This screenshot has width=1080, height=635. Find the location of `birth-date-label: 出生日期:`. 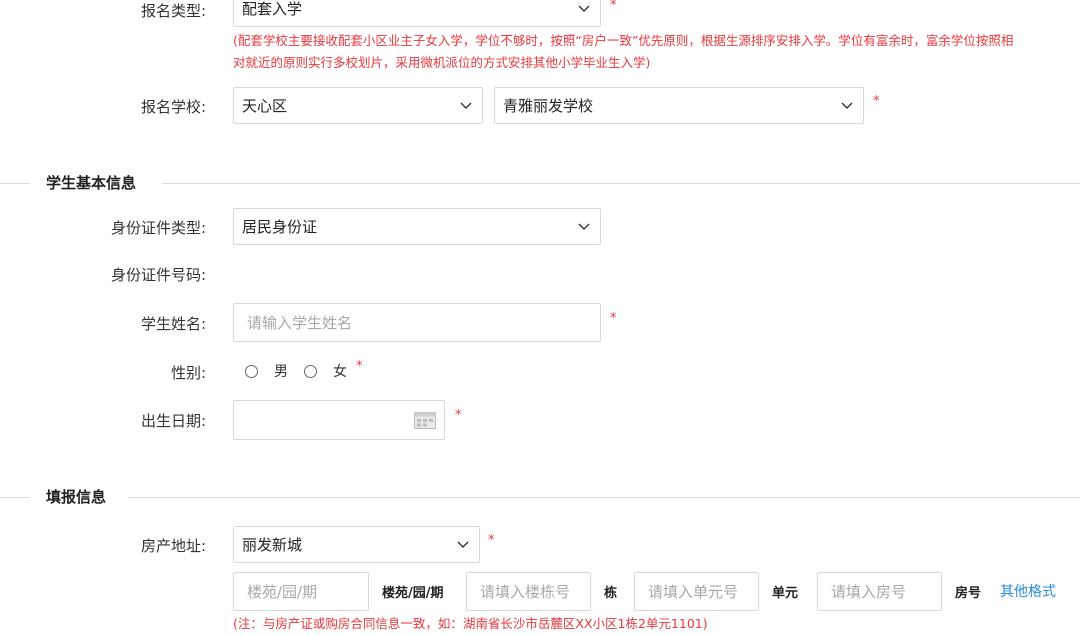

birth-date-label: 出生日期: is located at coordinates (173, 421).